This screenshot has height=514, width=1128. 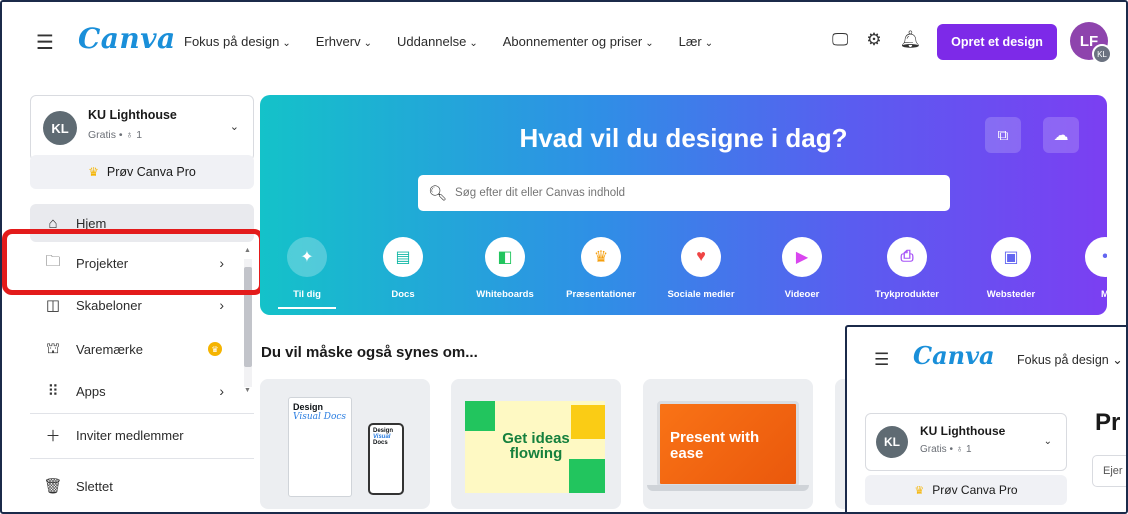 I want to click on whiteboard-icon: ◧, so click(x=505, y=257).